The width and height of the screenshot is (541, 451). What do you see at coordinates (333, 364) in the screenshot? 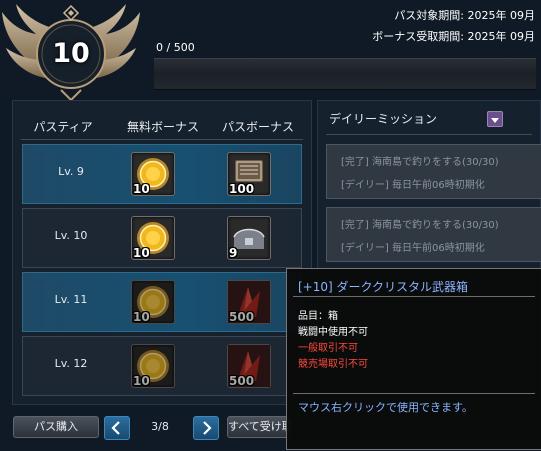
I see `tooltip-auction-restriction: 競売場取引不可` at bounding box center [333, 364].